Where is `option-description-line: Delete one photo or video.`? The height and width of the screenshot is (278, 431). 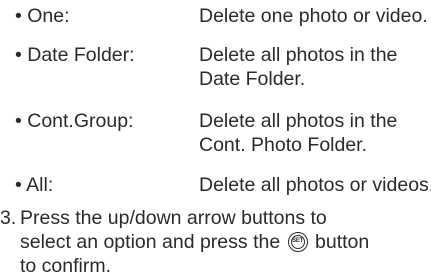
option-description-line: Delete one photo or video. is located at coordinates (313, 16).